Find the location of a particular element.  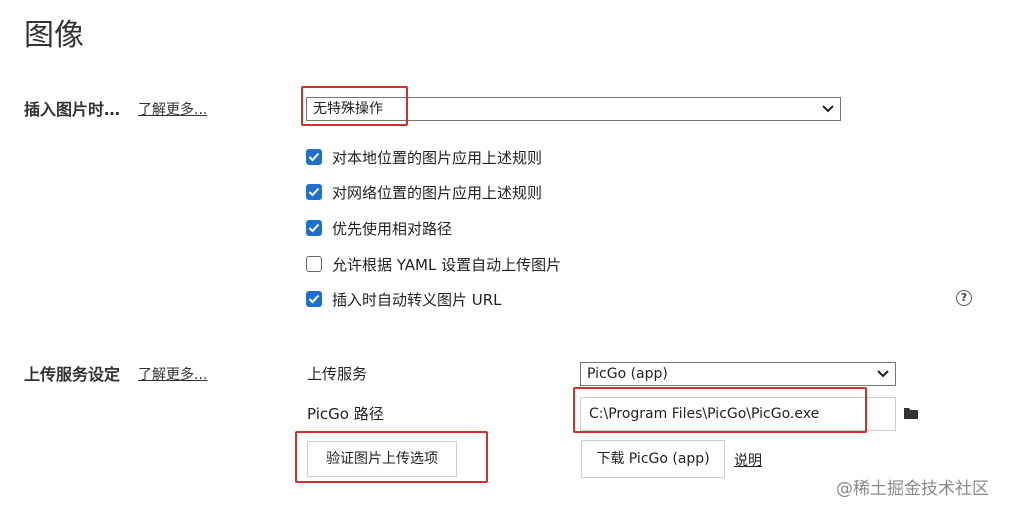

highlight-box-verify-button is located at coordinates (391, 457).